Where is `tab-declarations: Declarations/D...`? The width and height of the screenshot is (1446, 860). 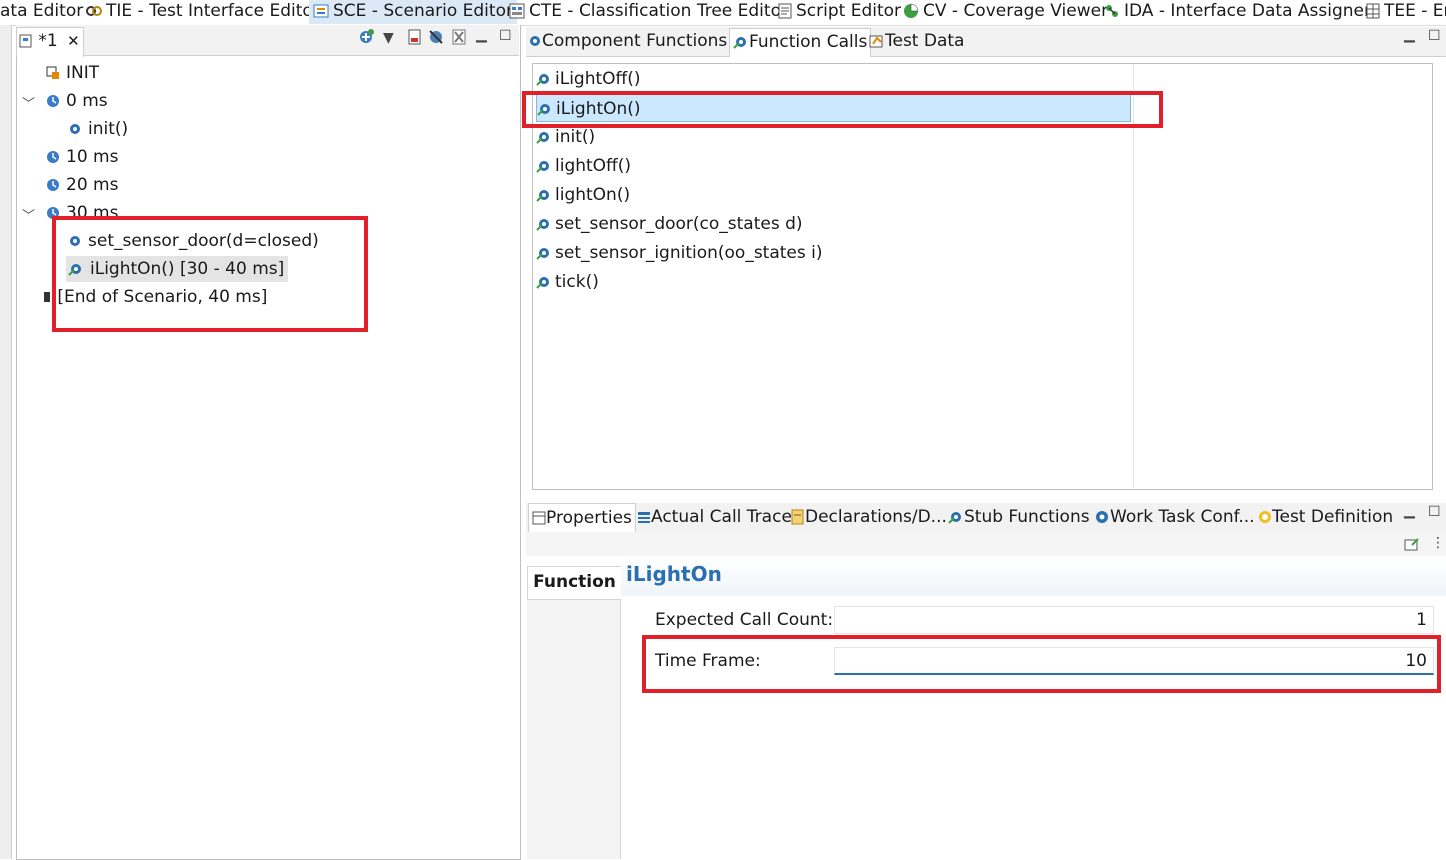 tab-declarations: Declarations/D... is located at coordinates (869, 517).